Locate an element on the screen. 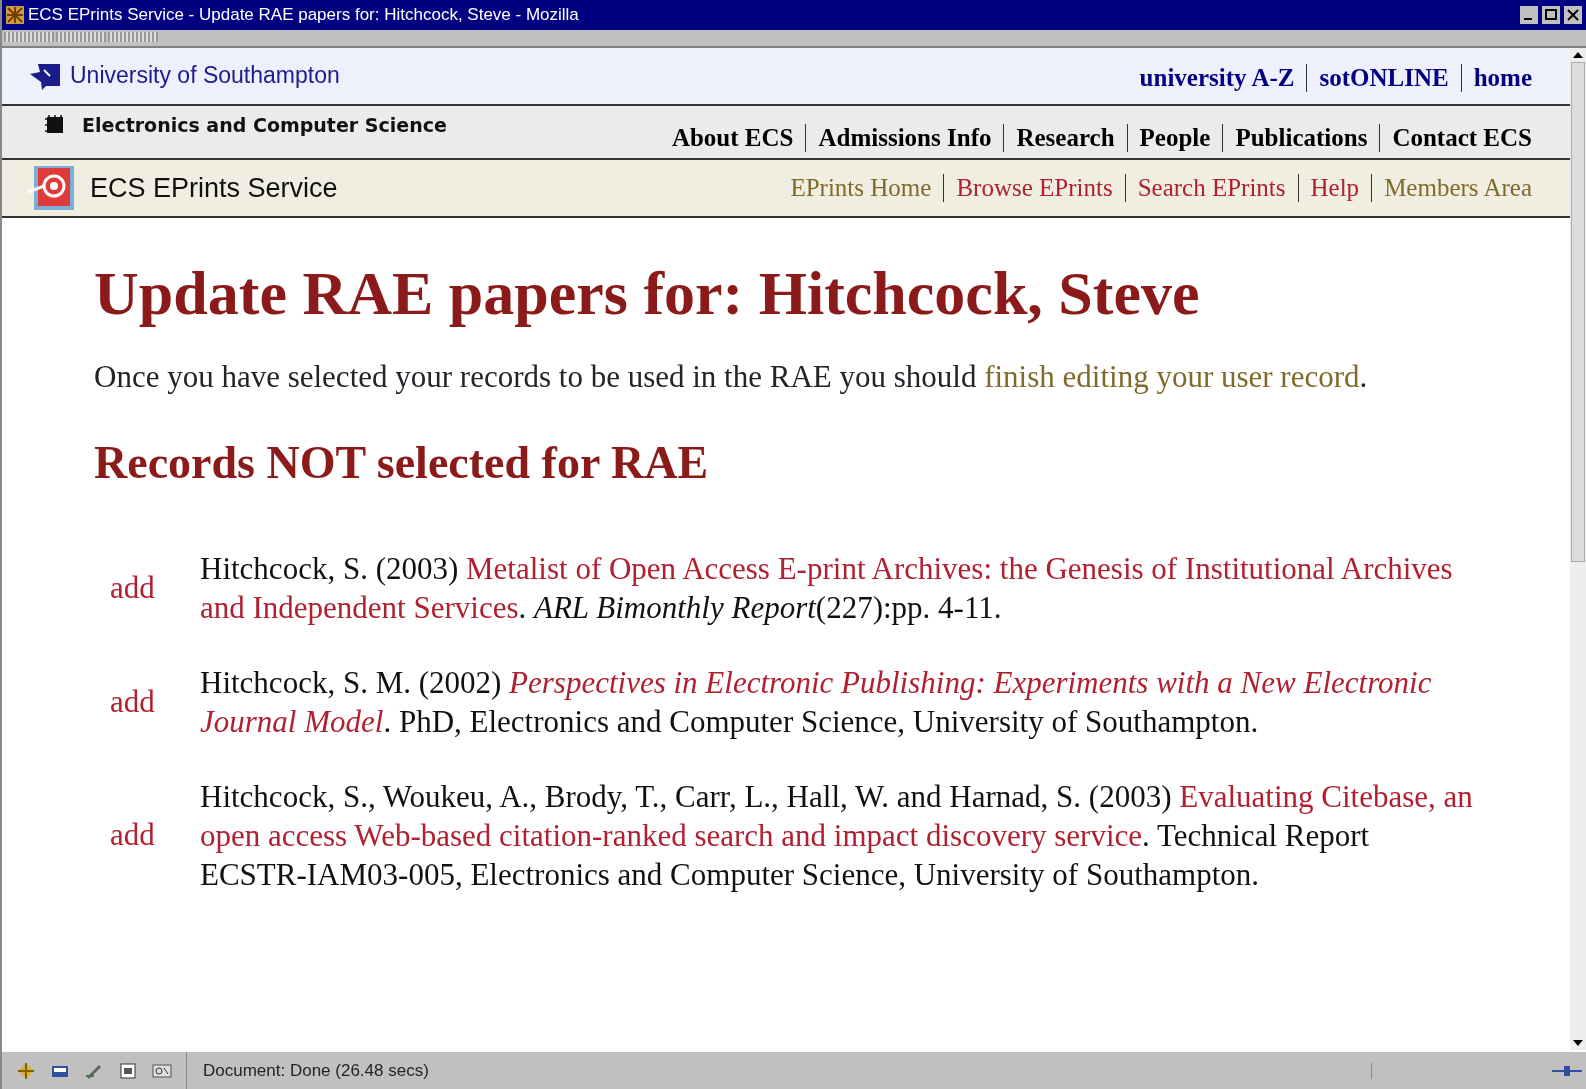  university-name: University of Southampton is located at coordinates (205, 75).